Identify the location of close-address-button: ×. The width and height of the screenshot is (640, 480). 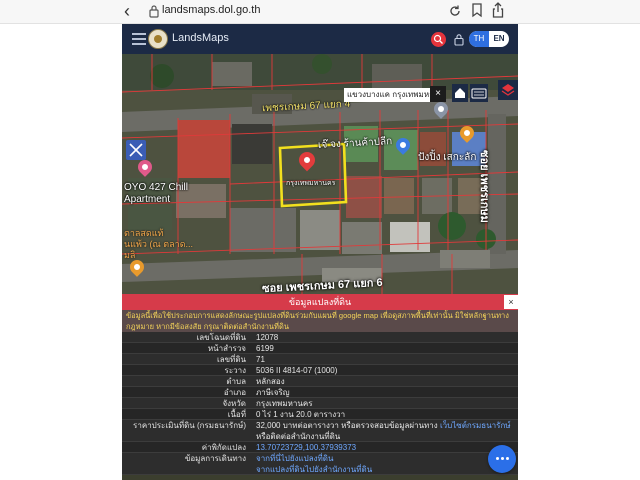
(438, 94).